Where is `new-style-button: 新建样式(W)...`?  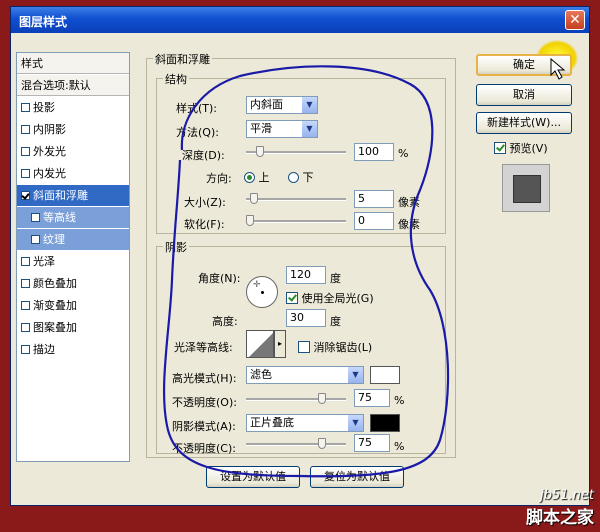
new-style-button: 新建样式(W)... is located at coordinates (524, 123).